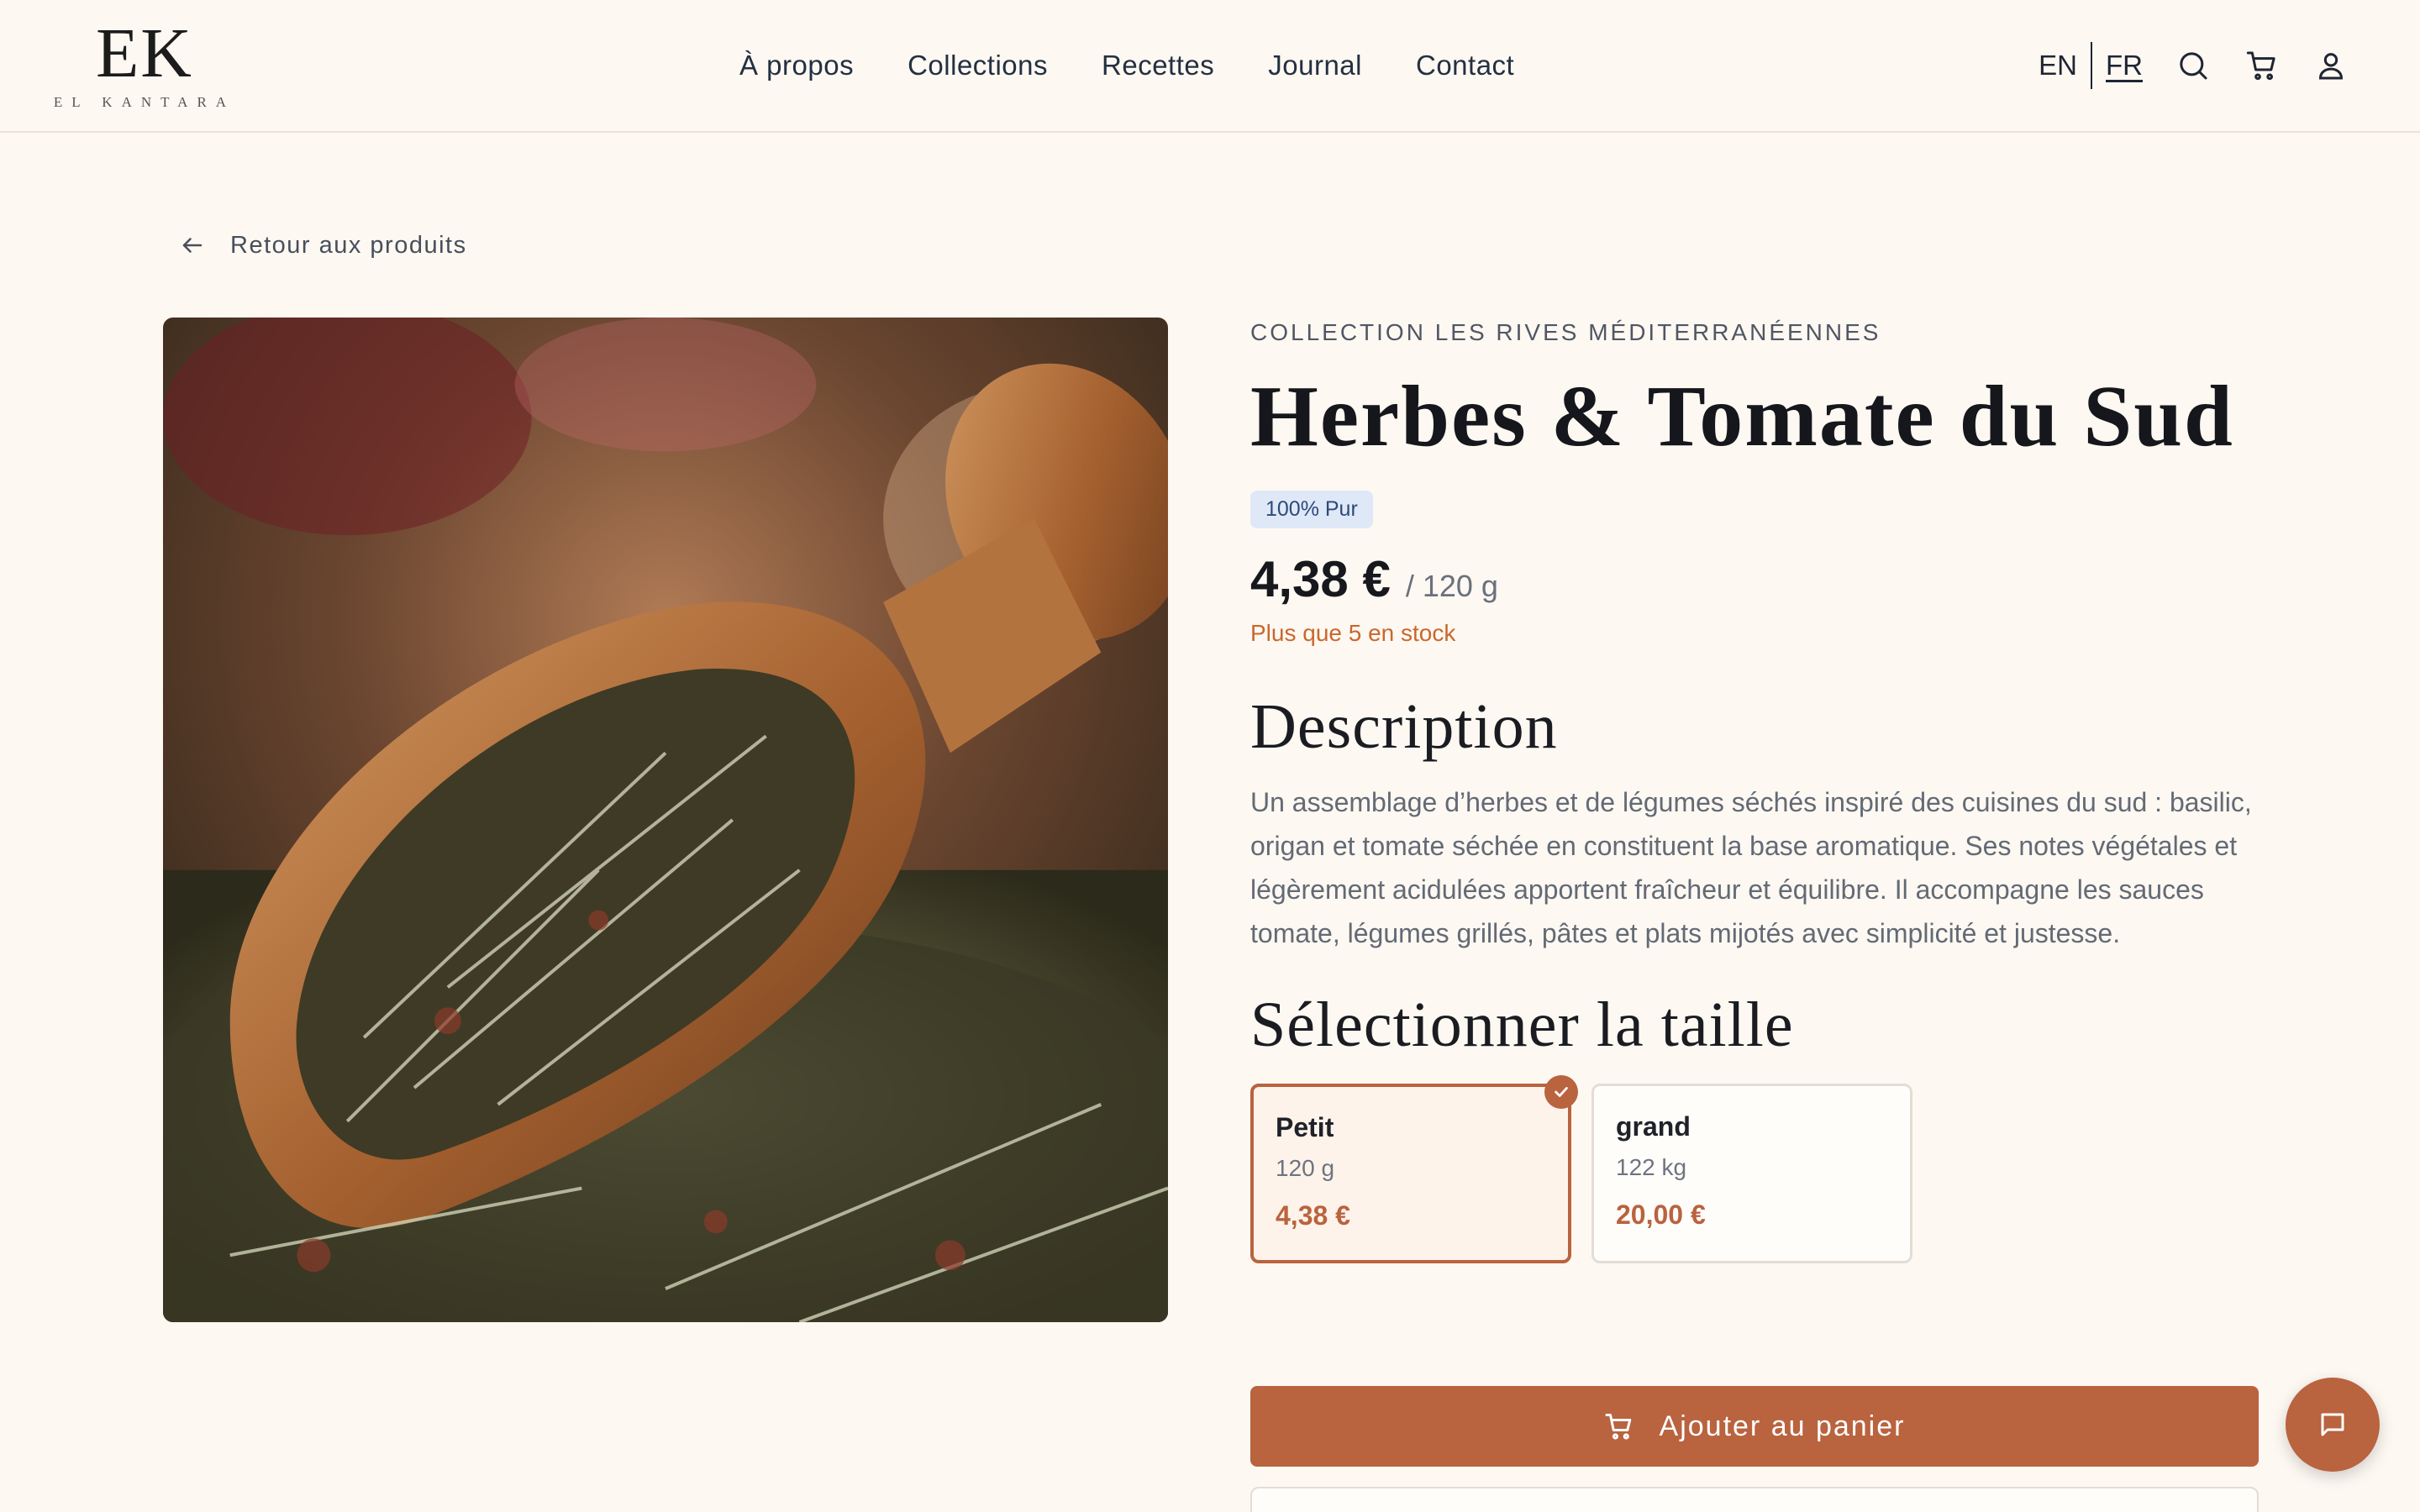  What do you see at coordinates (2124, 65) in the screenshot?
I see `lang-fr-link: FR` at bounding box center [2124, 65].